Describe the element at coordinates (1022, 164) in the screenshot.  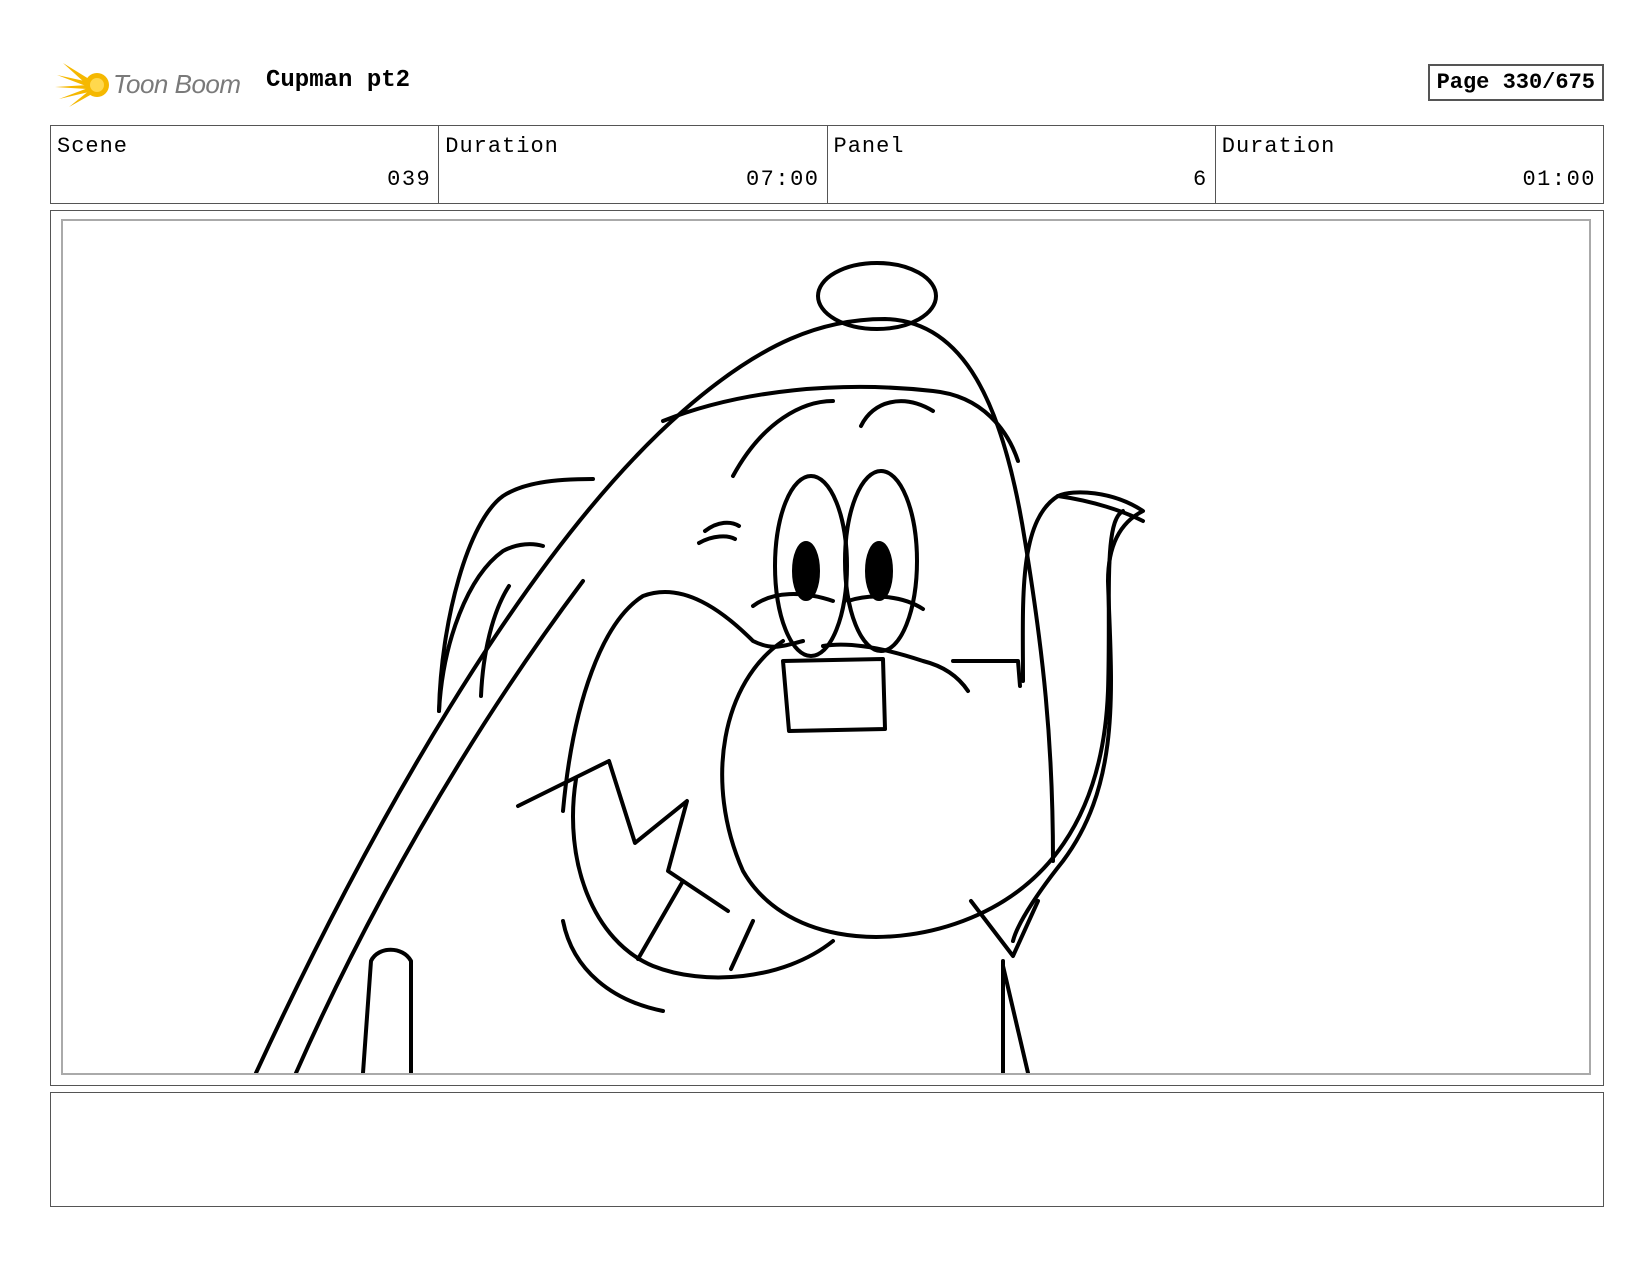
I see `panel-cell: Panel 6` at that location.